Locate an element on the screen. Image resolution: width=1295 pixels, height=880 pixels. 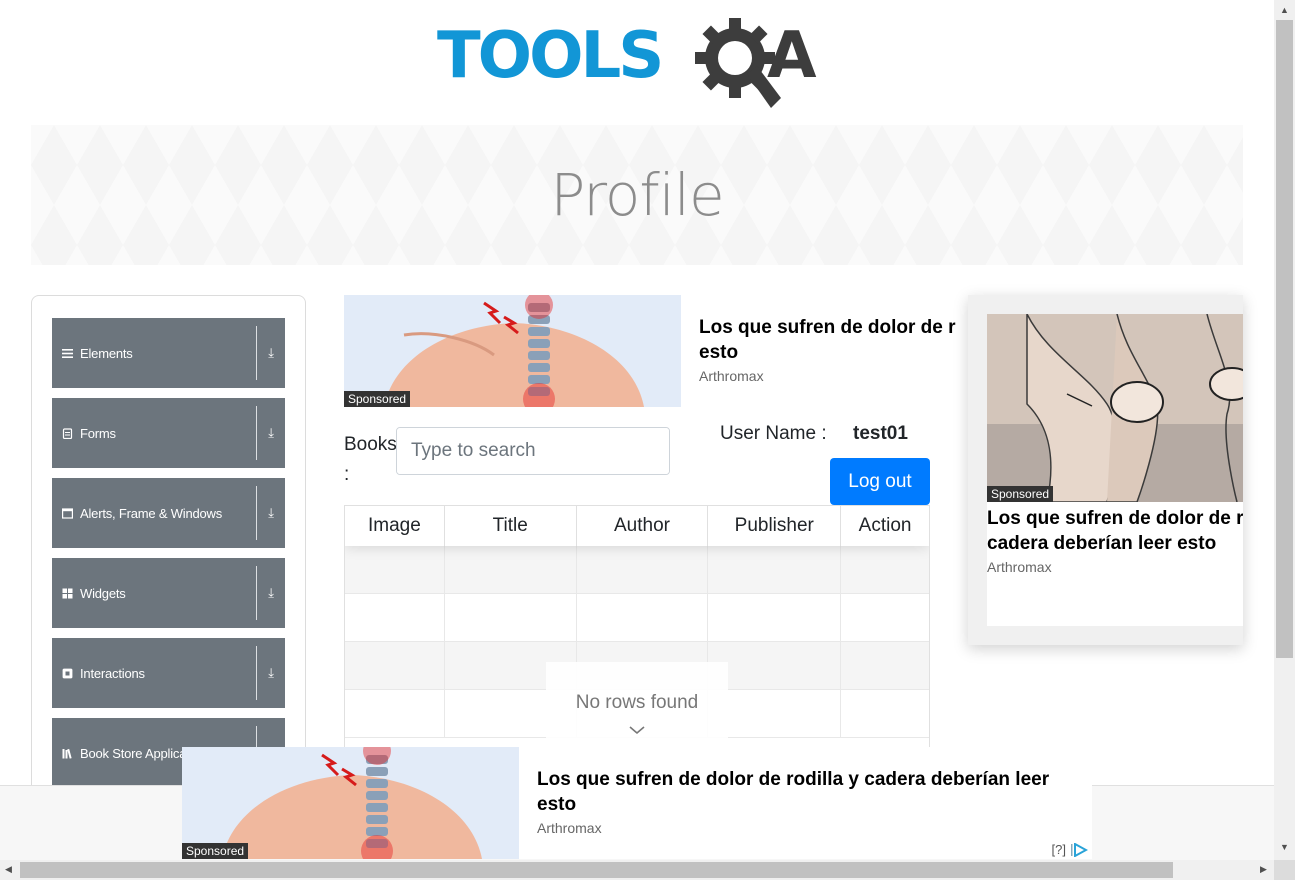
hamburger-icon is located at coordinates (67, 353).